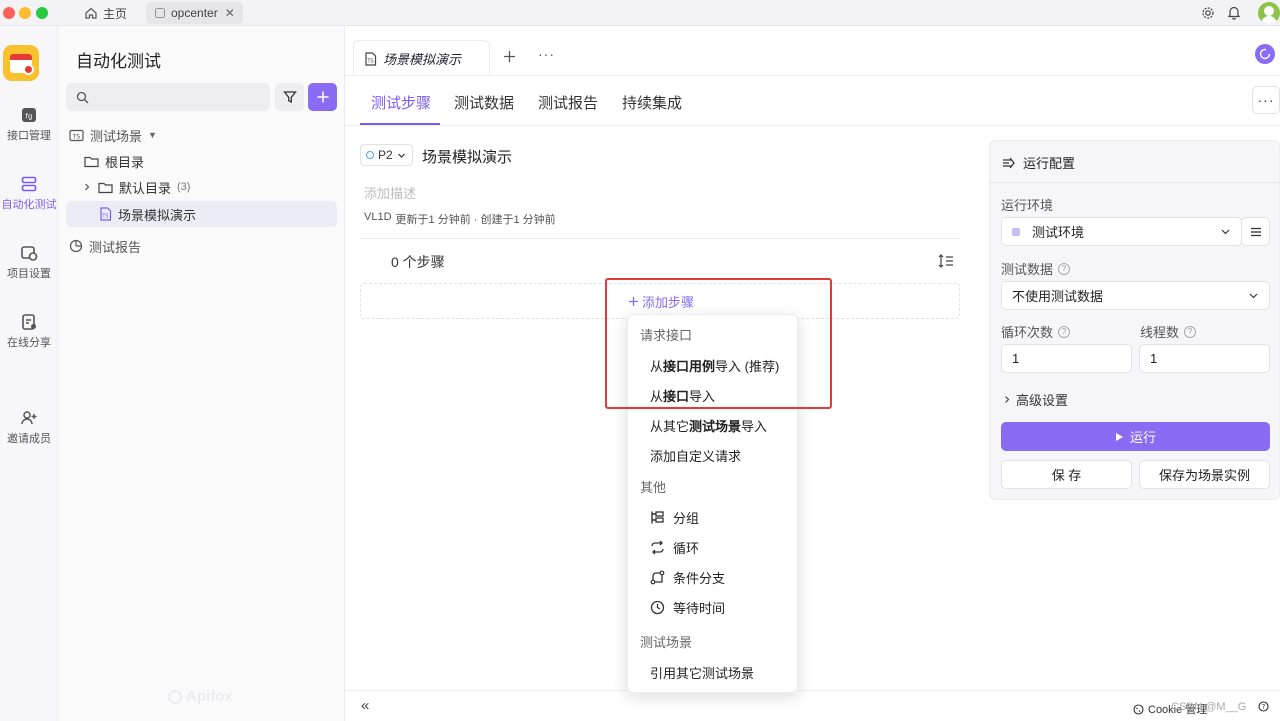  I want to click on env-label: 运行环境, so click(1027, 205).